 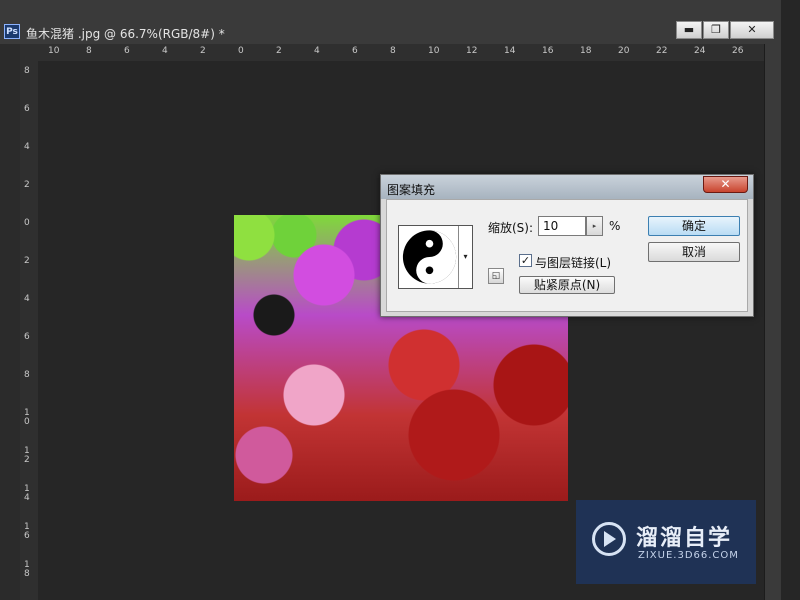 What do you see at coordinates (684, 538) in the screenshot?
I see `watermark-name: 溜溜自学` at bounding box center [684, 538].